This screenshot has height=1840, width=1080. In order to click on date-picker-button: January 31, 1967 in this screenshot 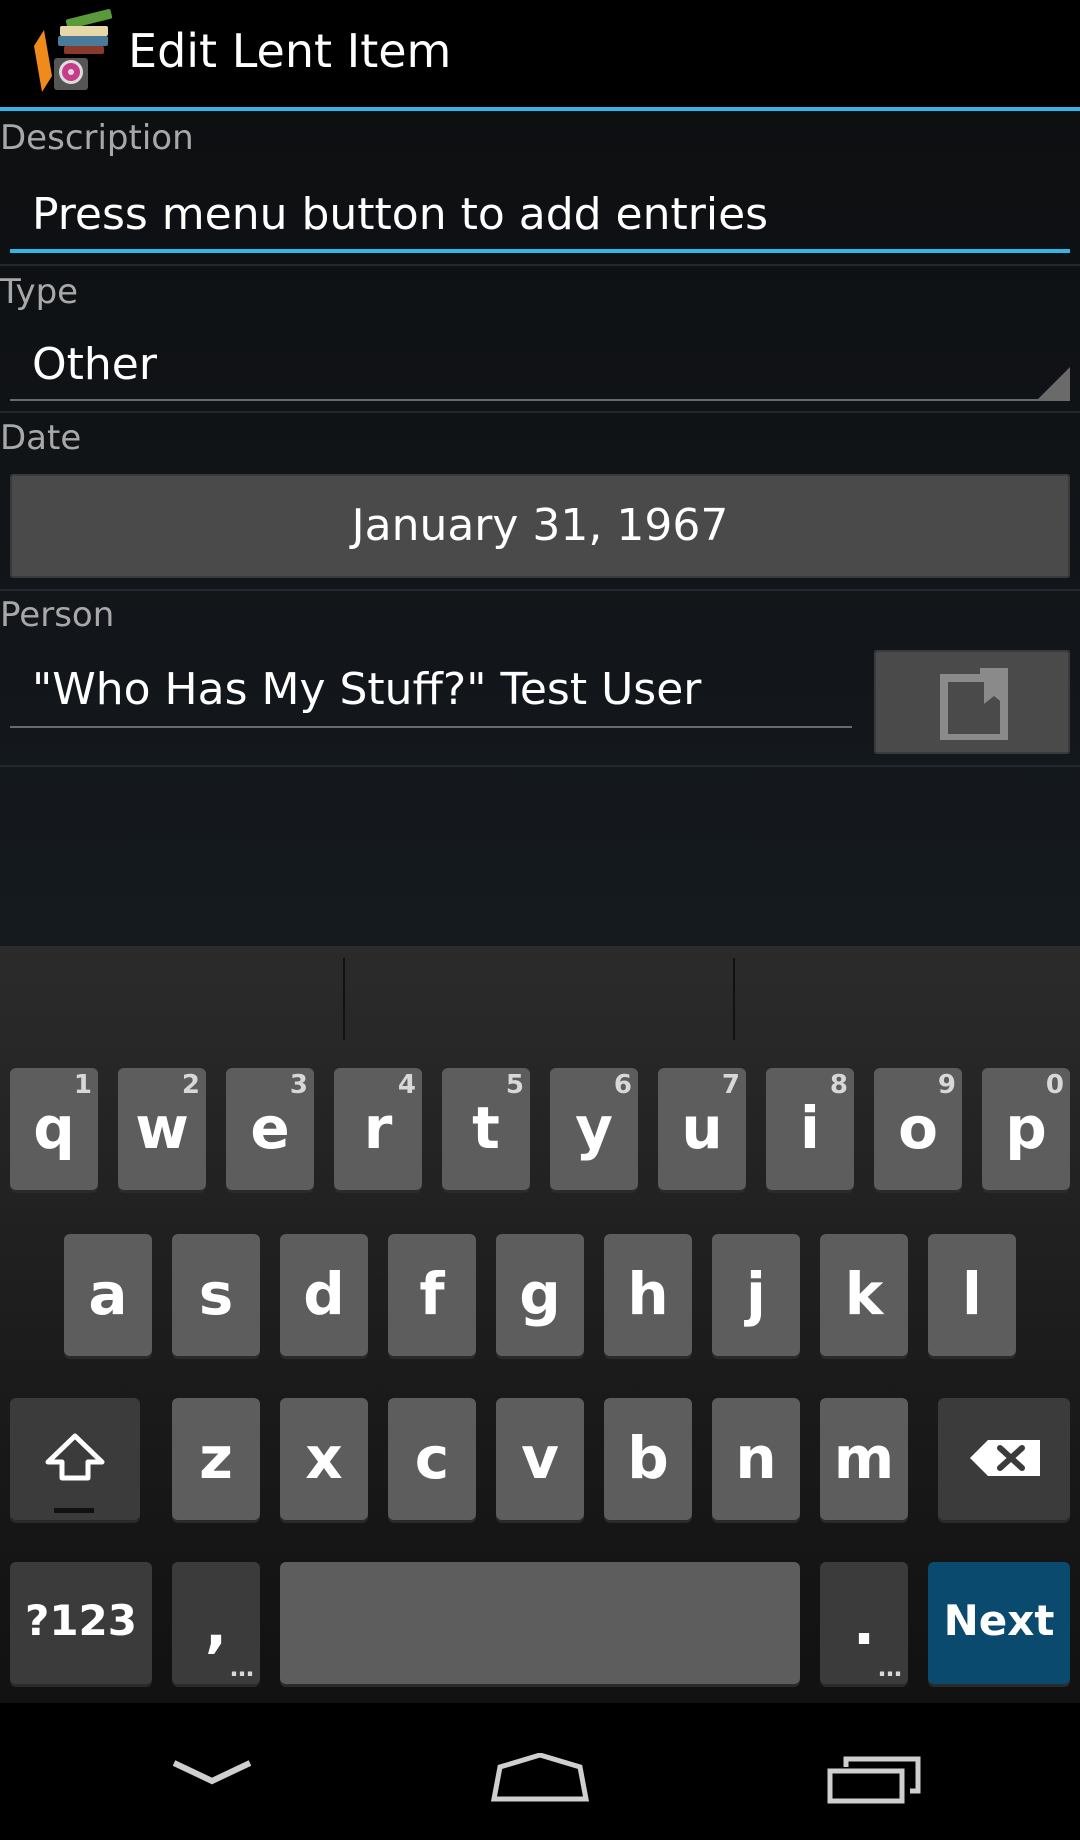, I will do `click(540, 526)`.